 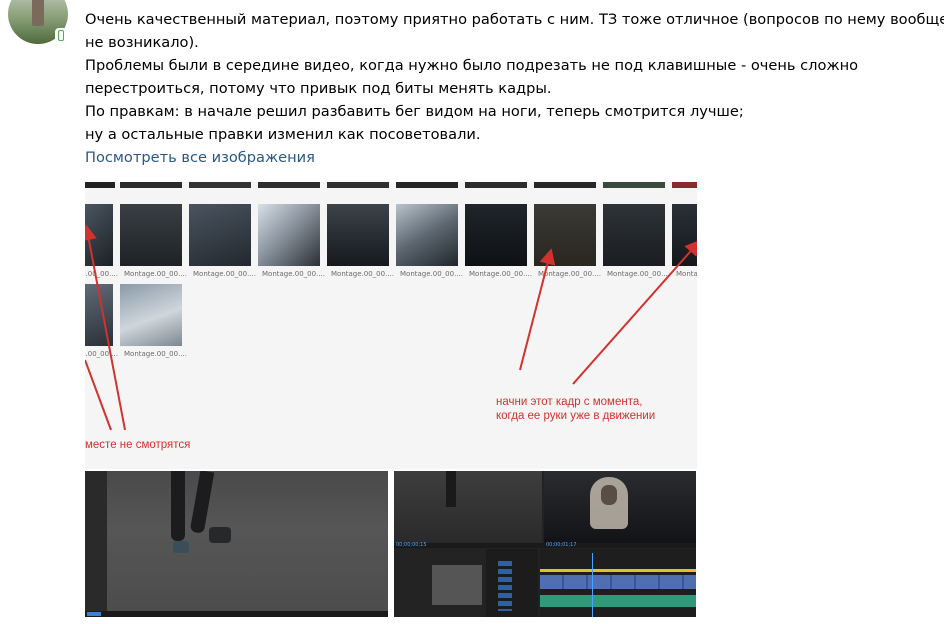 What do you see at coordinates (618, 601) in the screenshot?
I see `audio-track-clip` at bounding box center [618, 601].